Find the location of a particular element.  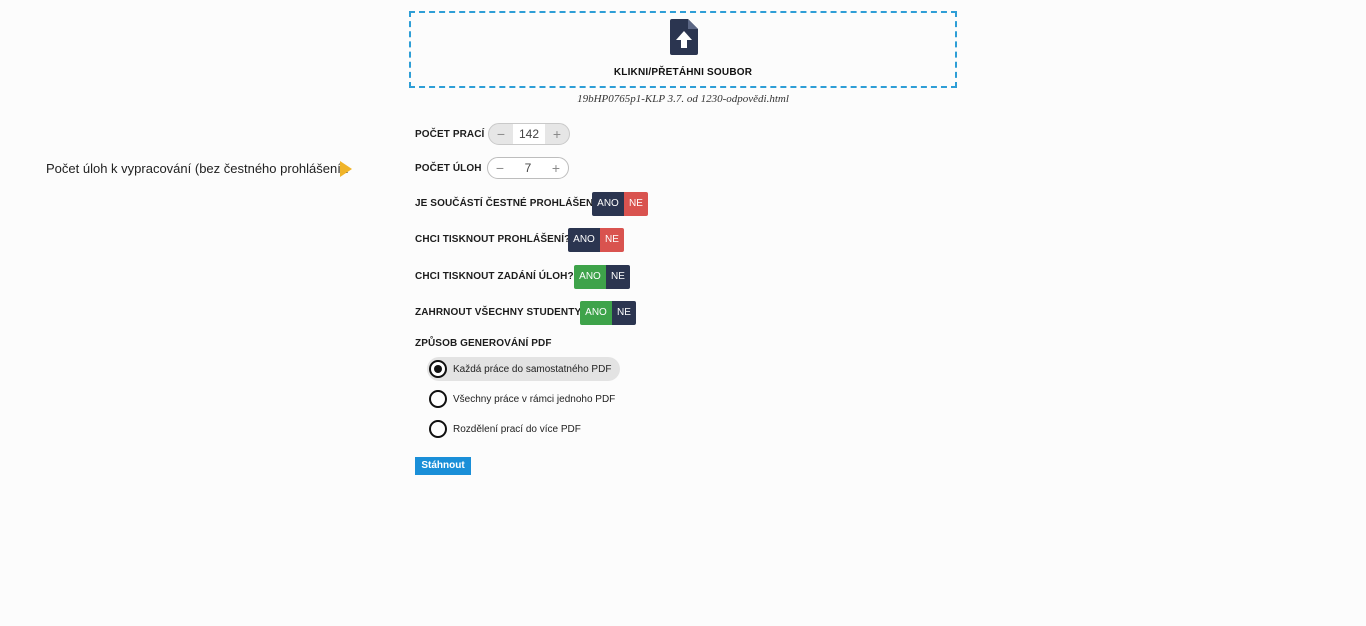

vsichni-studenti-ano-button: ANO is located at coordinates (596, 313).